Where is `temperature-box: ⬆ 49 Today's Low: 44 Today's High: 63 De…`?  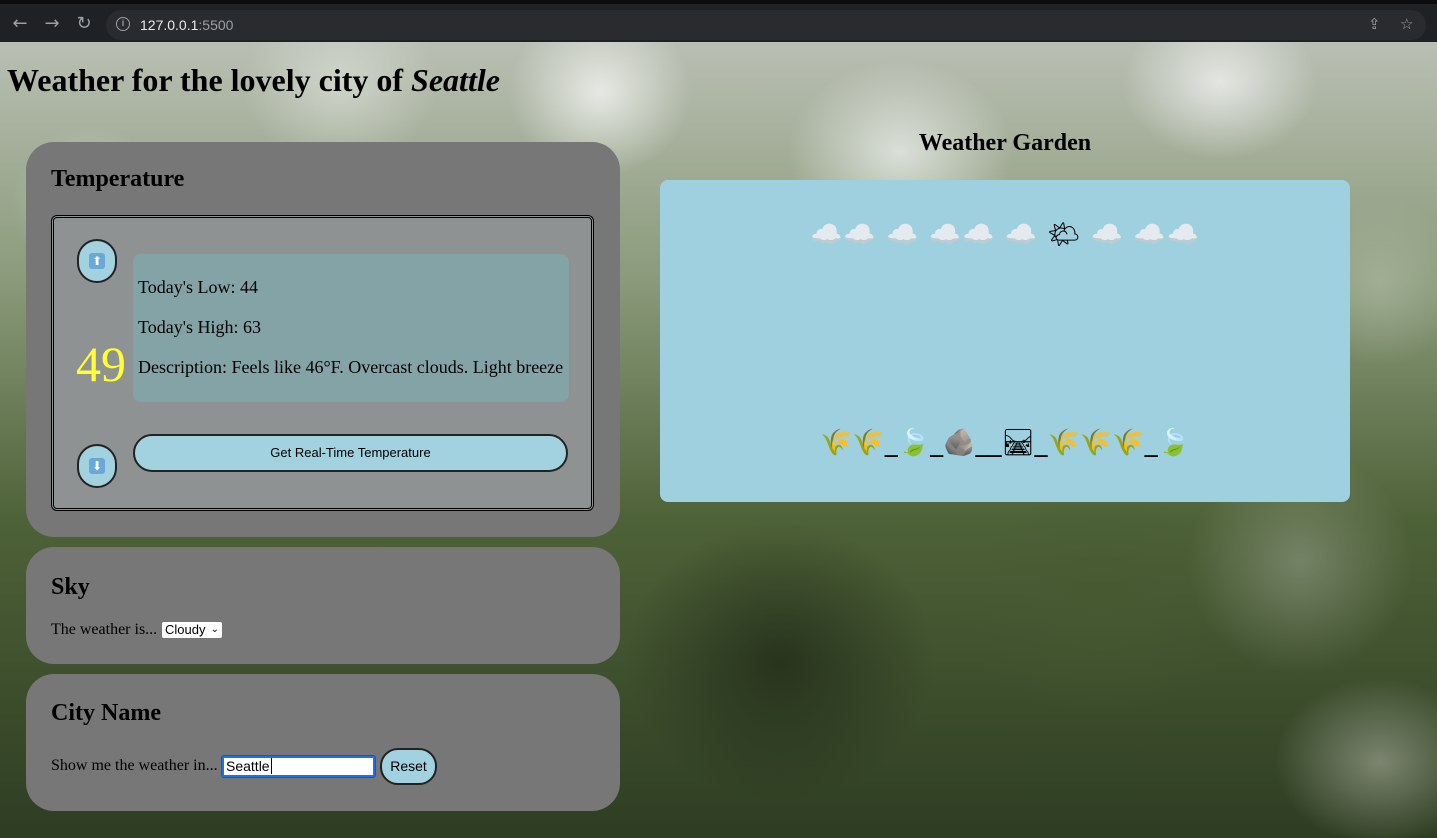
temperature-box: ⬆ 49 Today's Low: 44 Today's High: 63 De… is located at coordinates (322, 363).